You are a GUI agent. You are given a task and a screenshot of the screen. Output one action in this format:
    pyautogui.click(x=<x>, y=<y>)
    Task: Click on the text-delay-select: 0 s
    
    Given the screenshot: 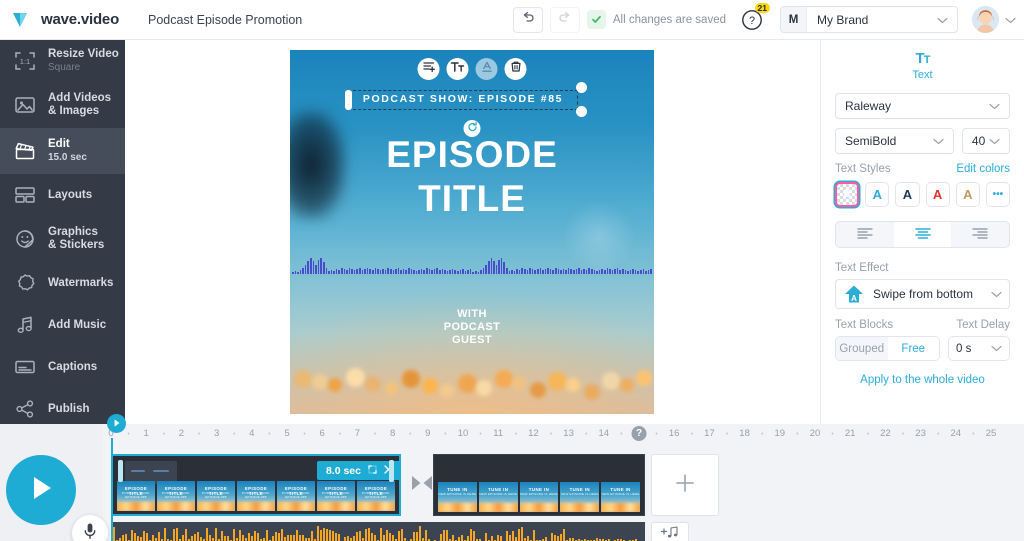 What is the action you would take?
    pyautogui.click(x=979, y=348)
    